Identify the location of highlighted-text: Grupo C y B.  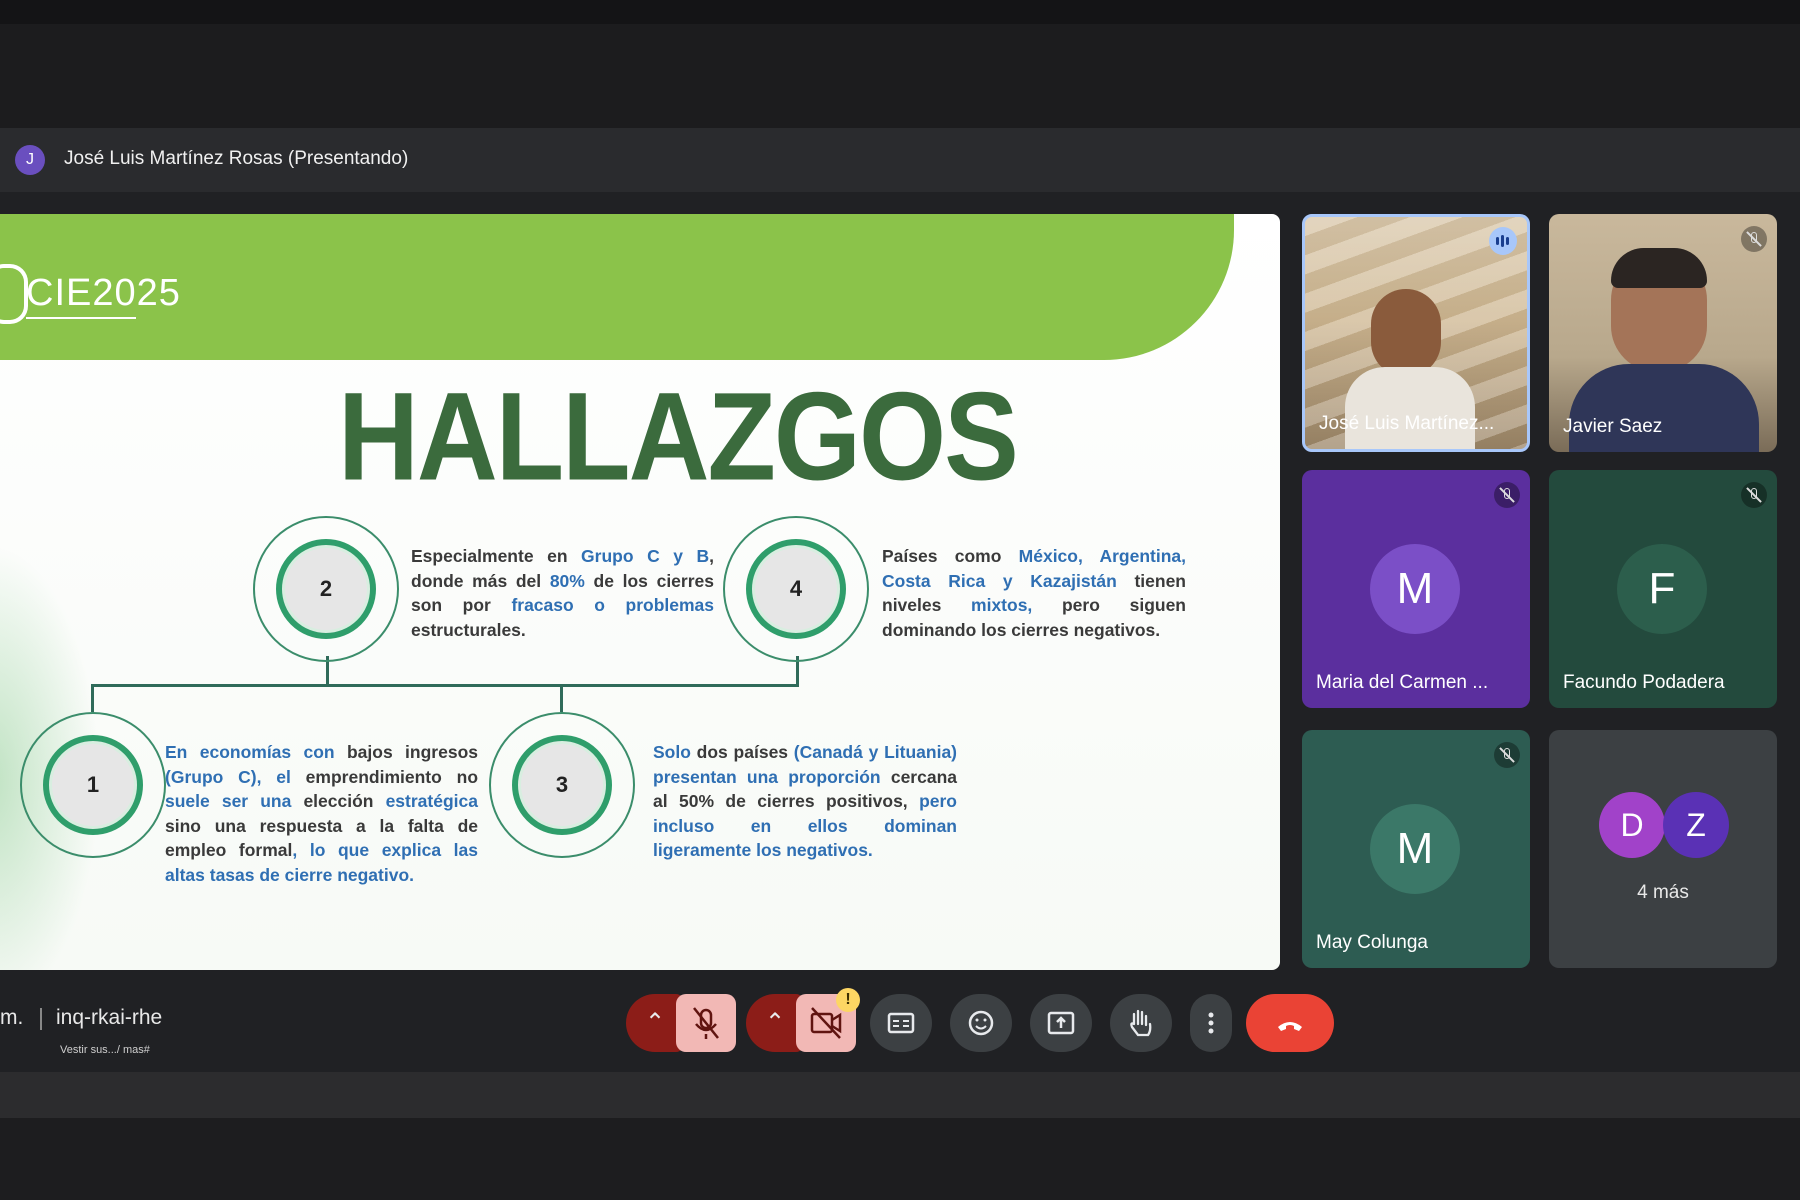
(645, 556).